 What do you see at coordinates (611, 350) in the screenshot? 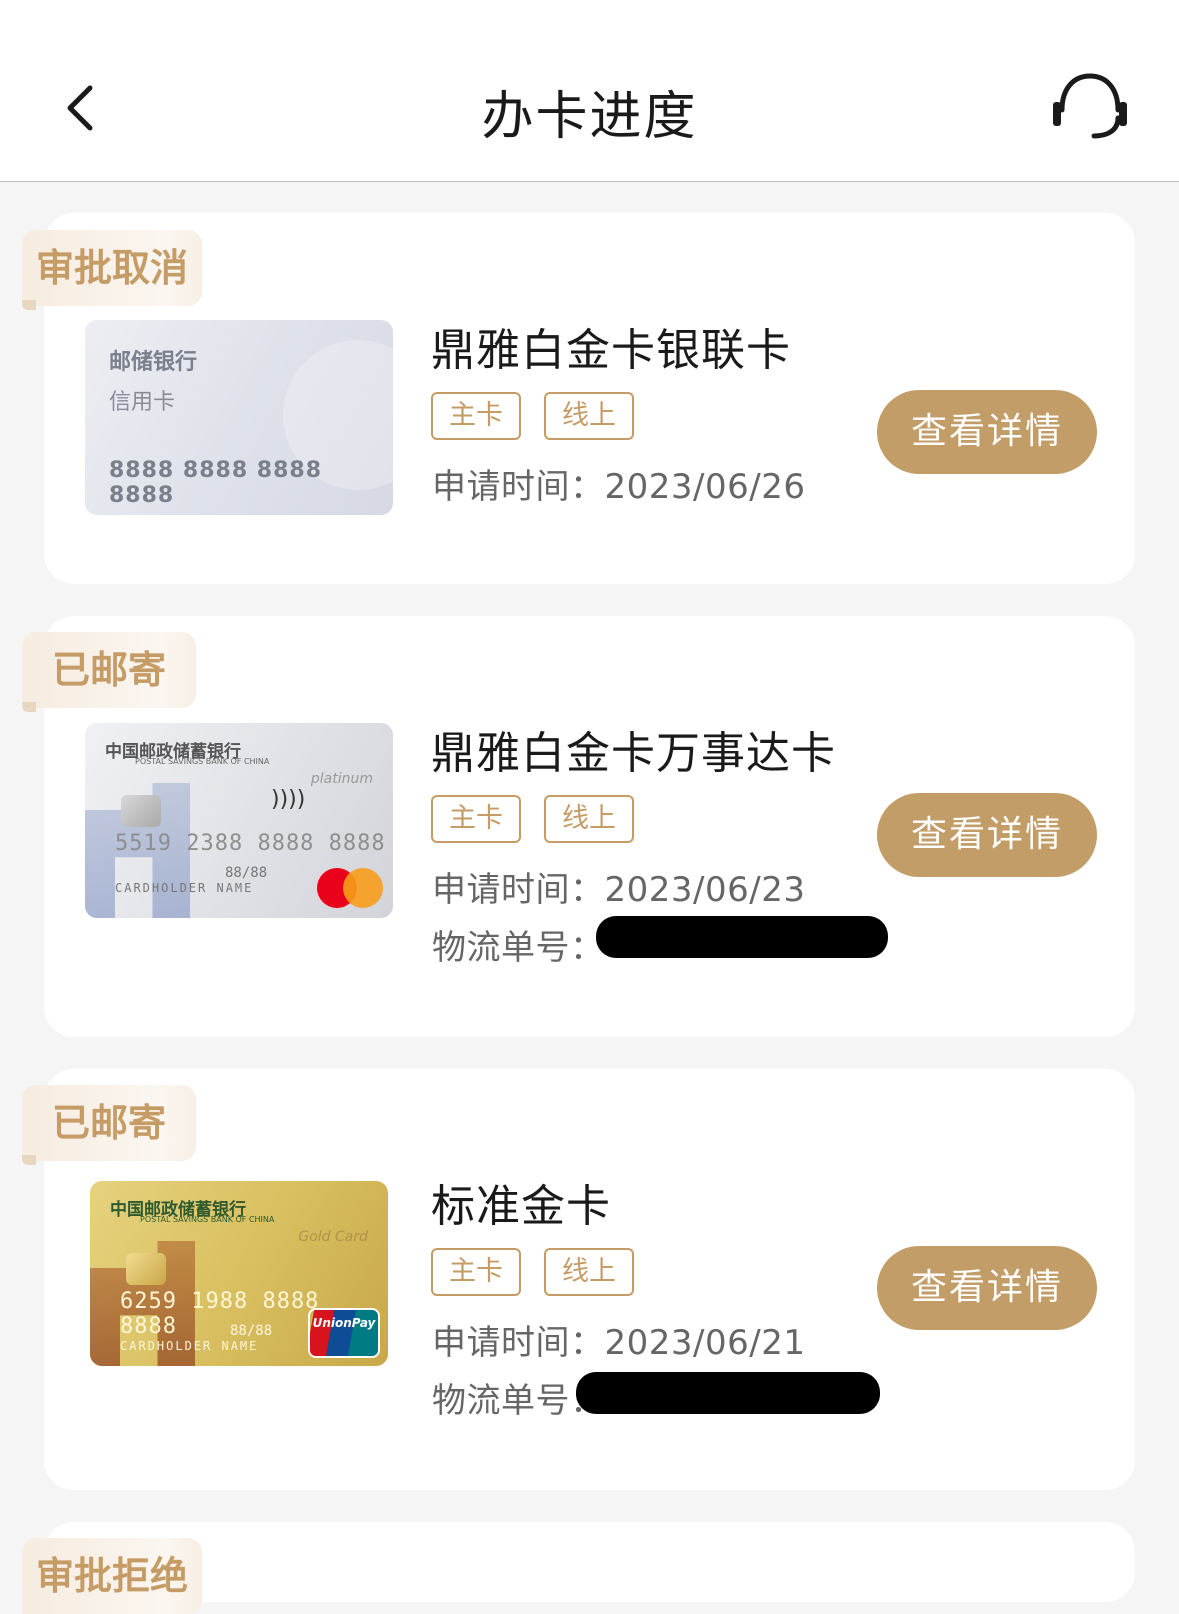
I see `card-name: 鼎雅白金卡银联卡` at bounding box center [611, 350].